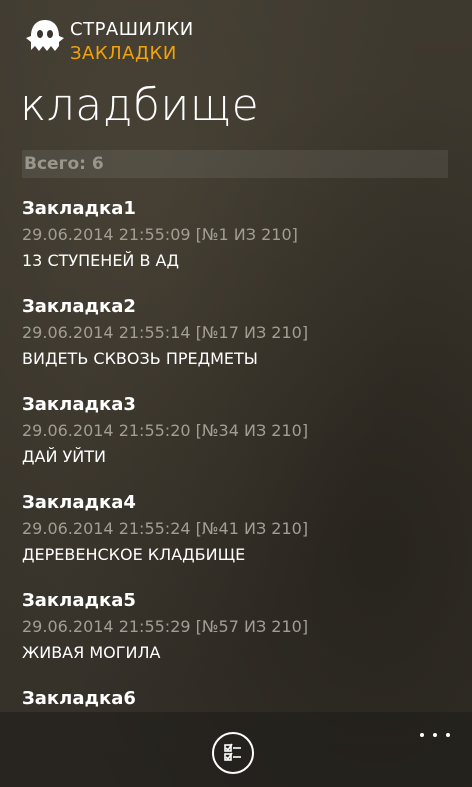 The height and width of the screenshot is (787, 472). I want to click on app-header: СТРАШИЛКИ ЗАКЛАДКИ, so click(108, 44).